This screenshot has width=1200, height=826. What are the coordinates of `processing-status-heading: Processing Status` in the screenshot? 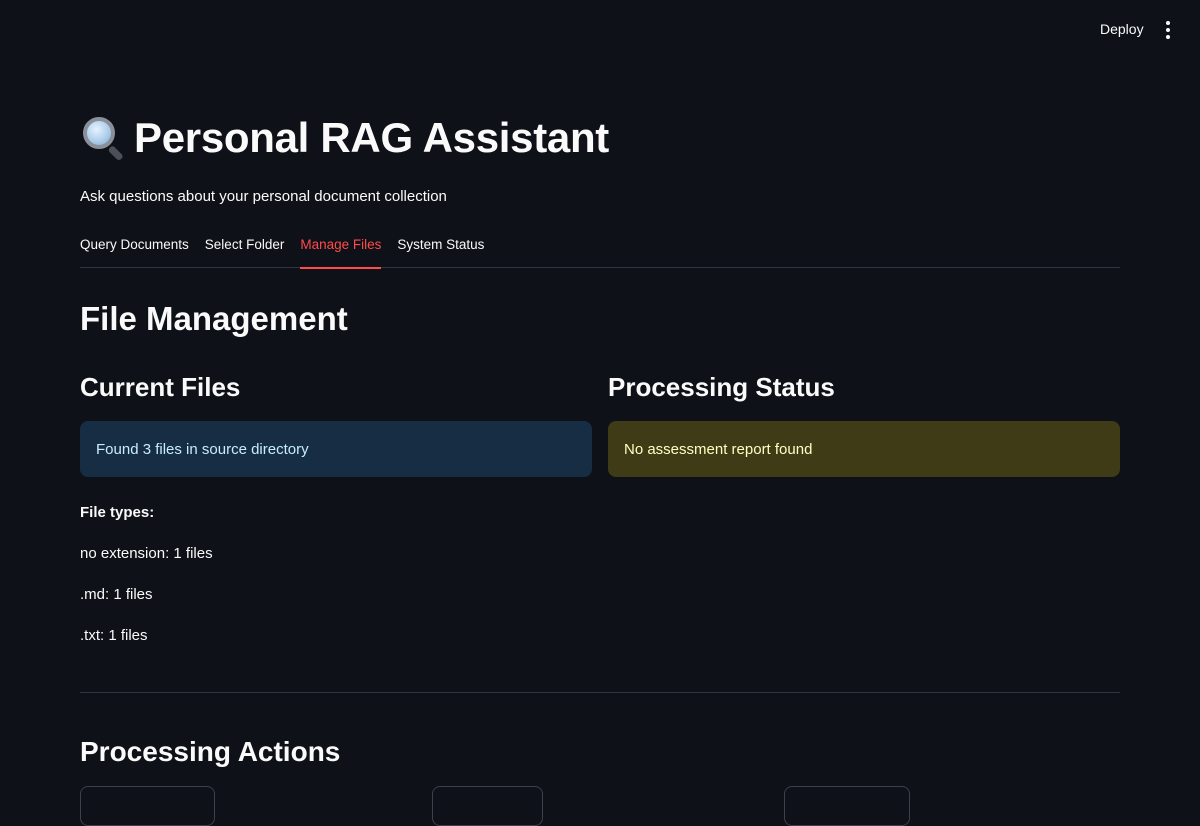 It's located at (721, 387).